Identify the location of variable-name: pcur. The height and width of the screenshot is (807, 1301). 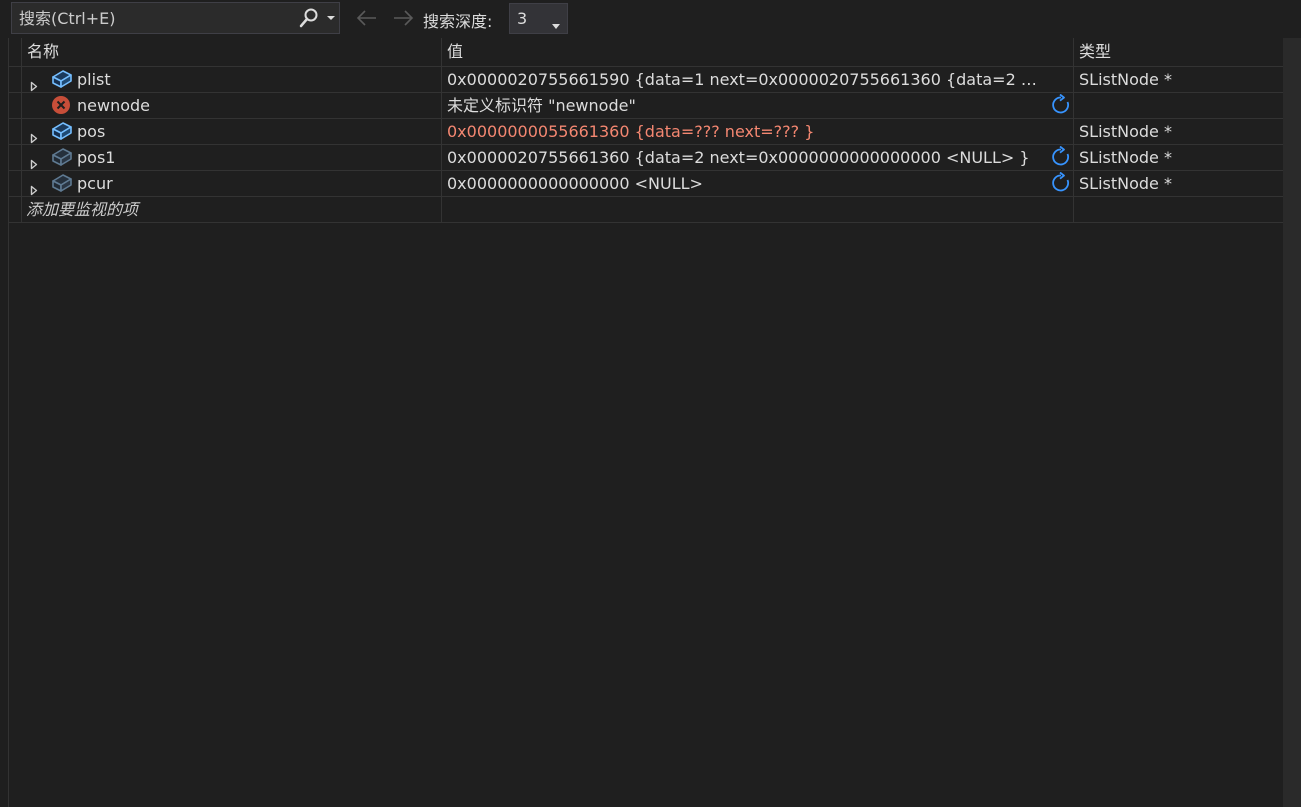
(95, 183).